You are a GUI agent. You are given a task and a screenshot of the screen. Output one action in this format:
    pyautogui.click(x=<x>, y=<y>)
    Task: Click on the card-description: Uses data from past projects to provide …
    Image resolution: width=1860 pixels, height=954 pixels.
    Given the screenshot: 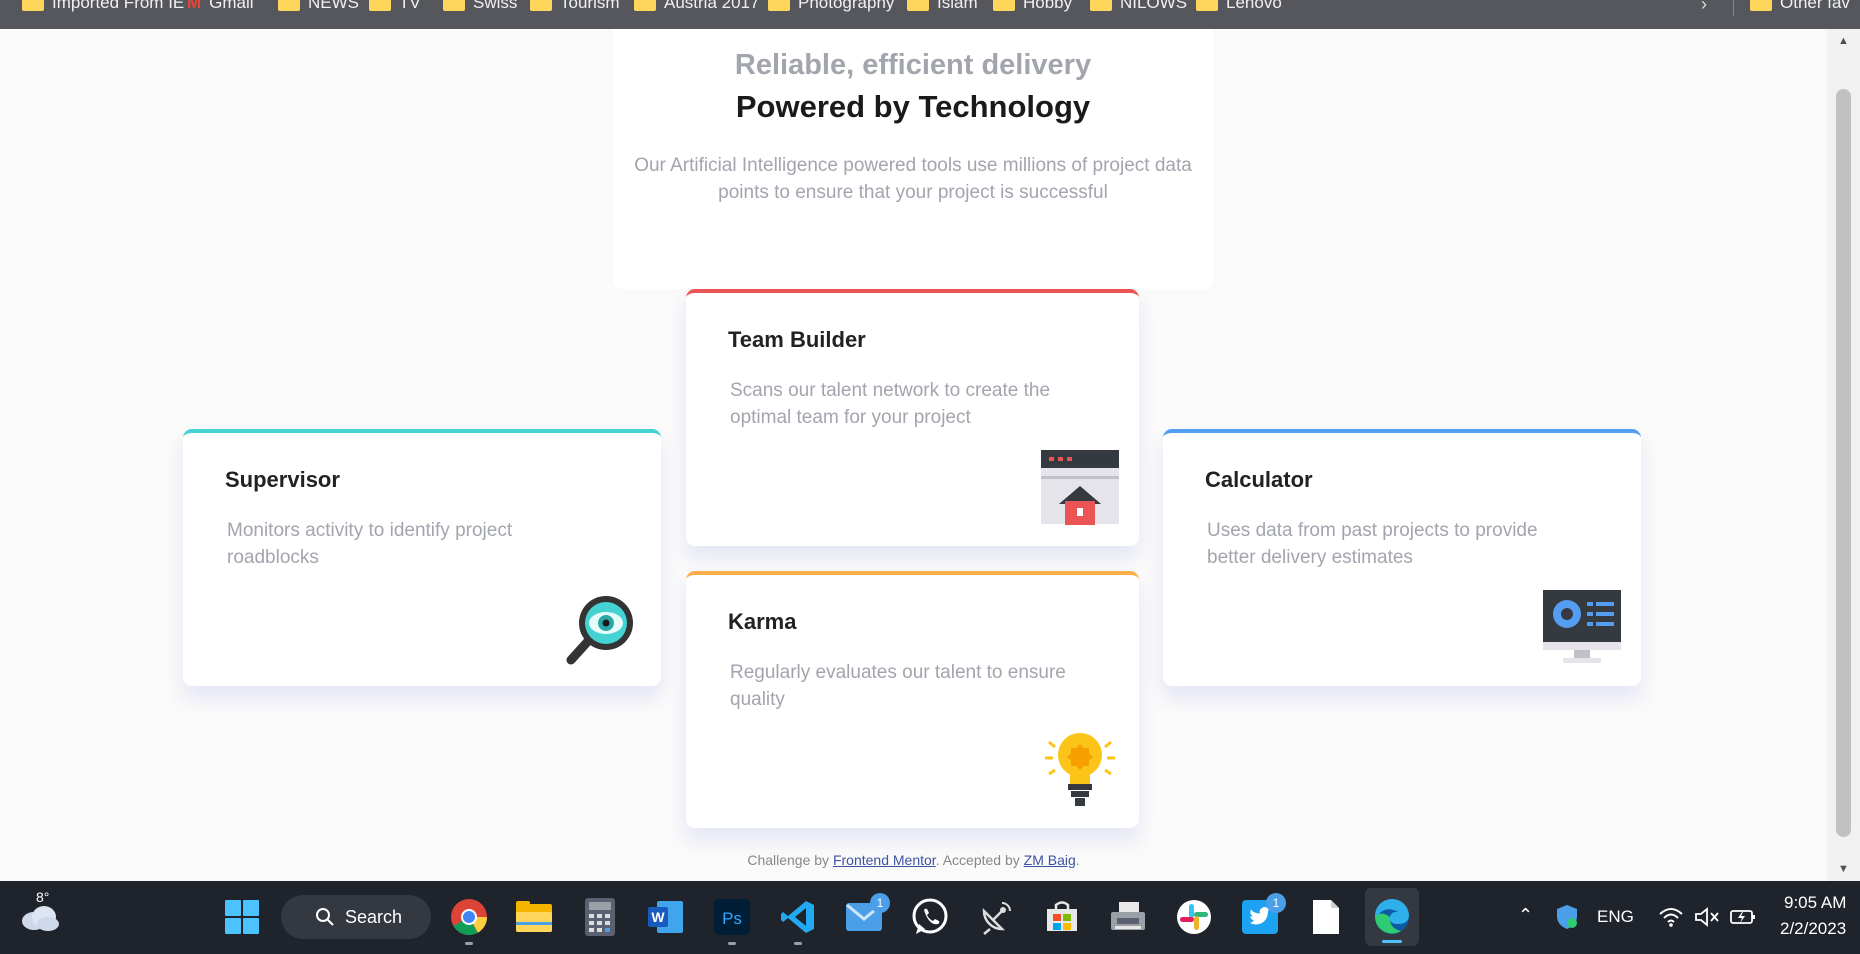 What is the action you would take?
    pyautogui.click(x=1372, y=544)
    